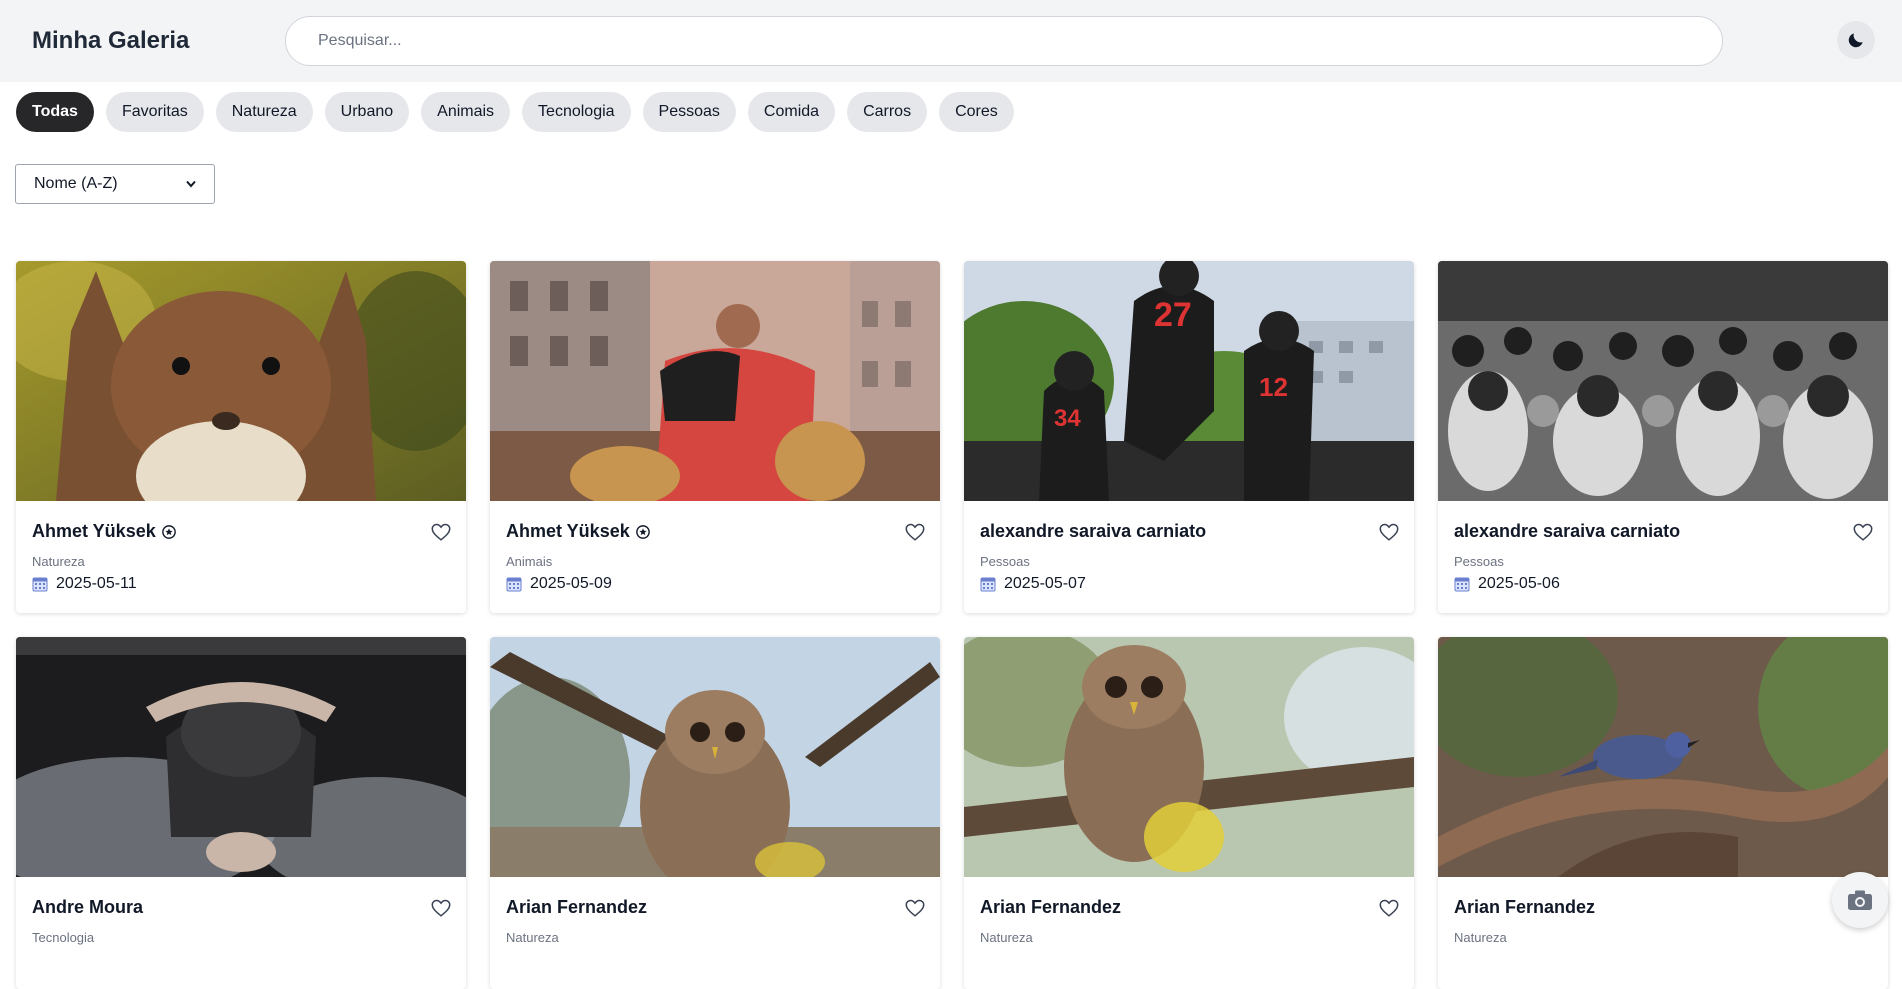  I want to click on filter-chip-urbano: Urbano, so click(367, 112).